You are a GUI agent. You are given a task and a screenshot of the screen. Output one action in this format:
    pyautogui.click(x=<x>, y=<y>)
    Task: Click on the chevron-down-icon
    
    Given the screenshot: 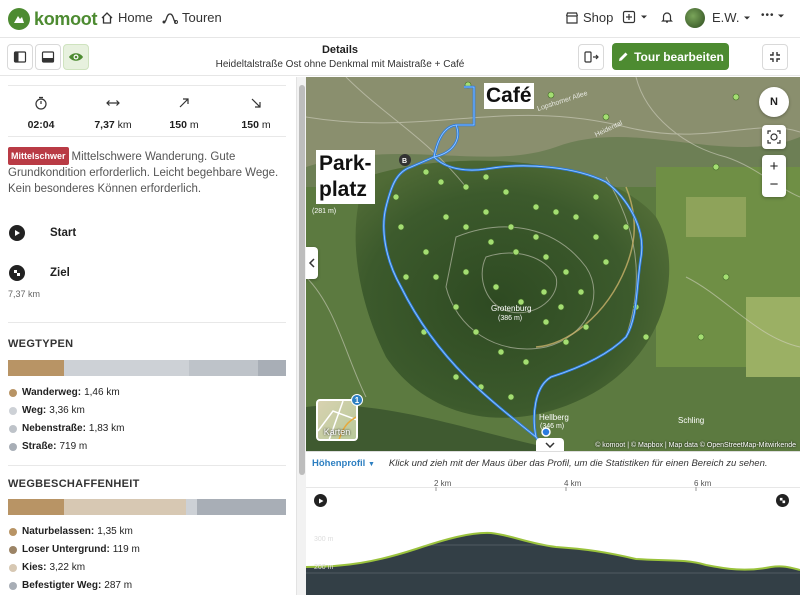 What is the action you would take?
    pyautogui.click(x=550, y=445)
    